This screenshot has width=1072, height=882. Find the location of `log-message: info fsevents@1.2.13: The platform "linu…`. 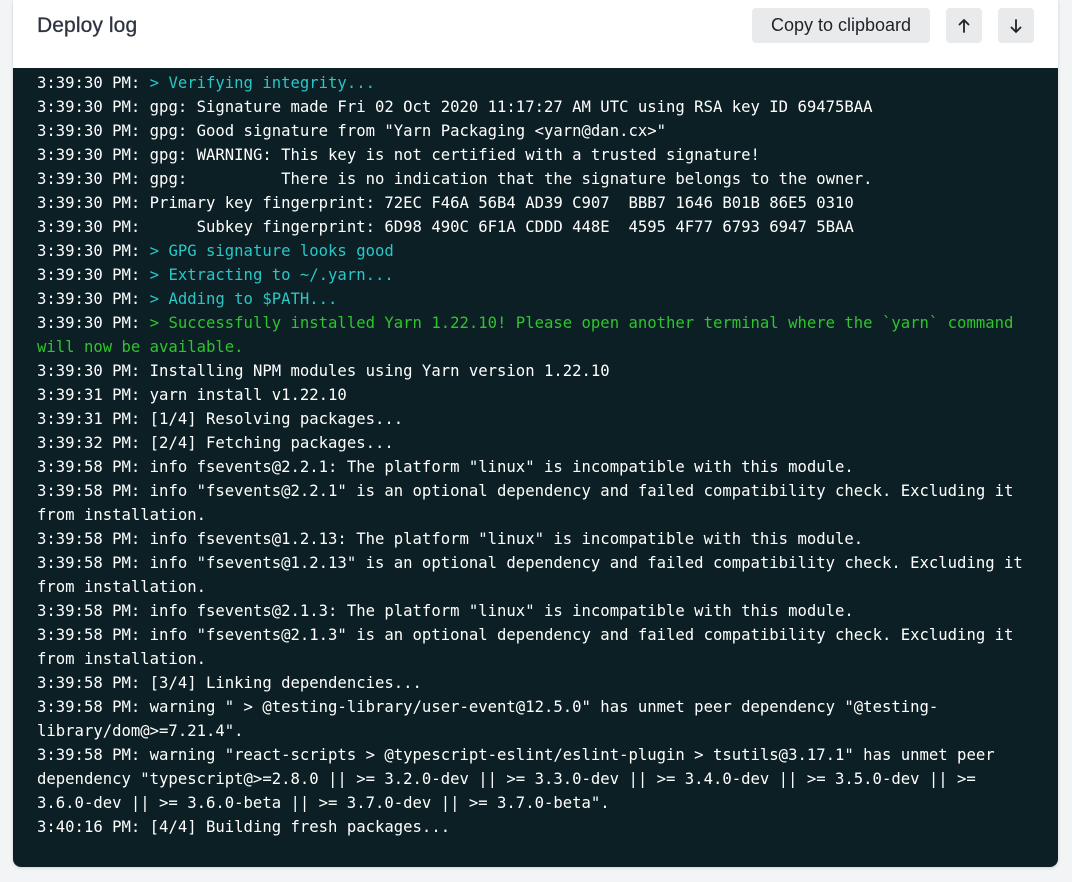

log-message: info fsevents@1.2.13: The platform "linu… is located at coordinates (502, 539).